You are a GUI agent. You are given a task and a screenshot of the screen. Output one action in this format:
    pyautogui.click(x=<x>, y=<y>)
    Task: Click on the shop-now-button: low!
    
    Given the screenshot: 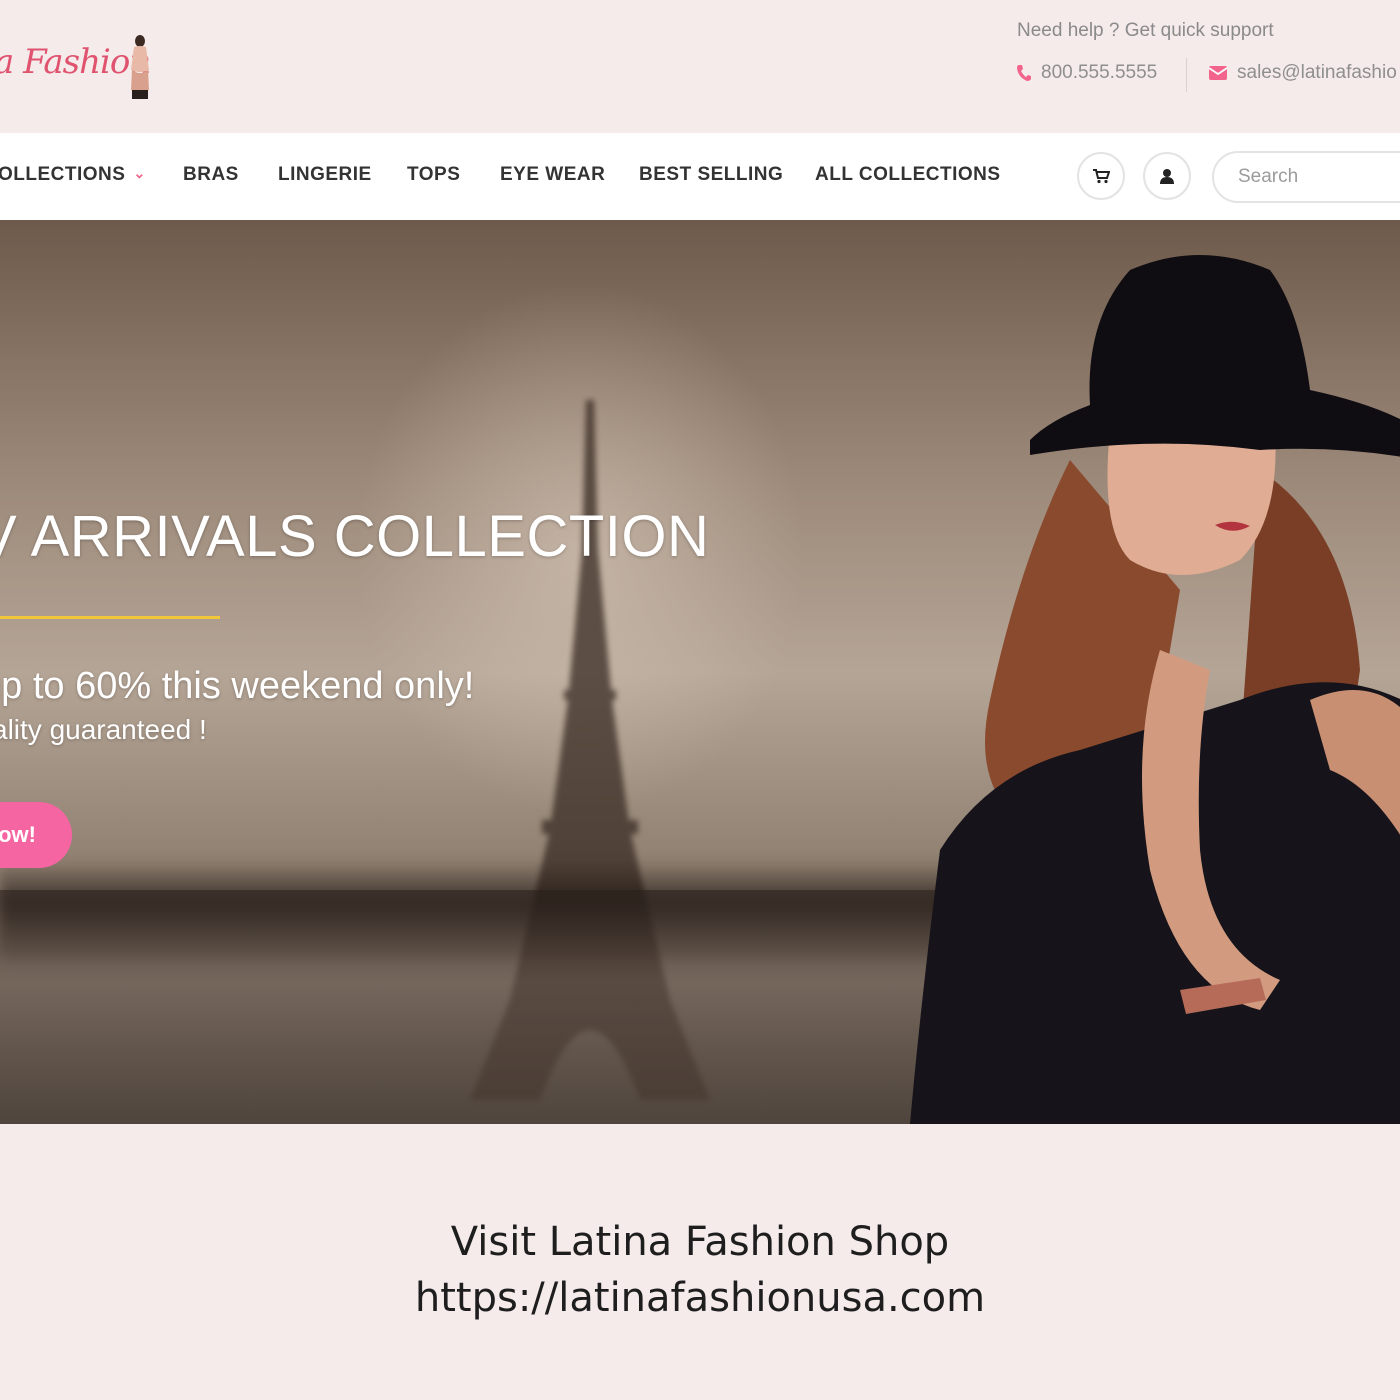 What is the action you would take?
    pyautogui.click(x=36, y=835)
    